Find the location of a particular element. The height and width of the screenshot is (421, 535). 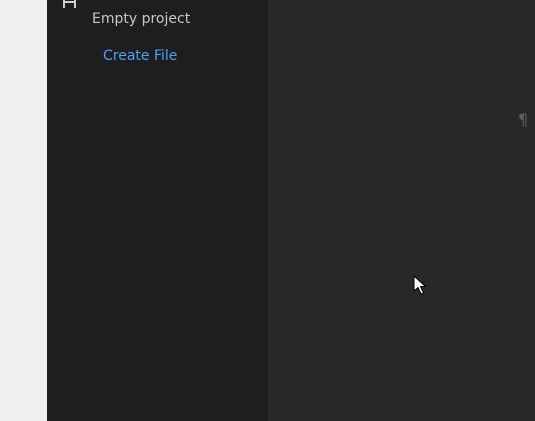

create-file-link: Create File is located at coordinates (140, 56).